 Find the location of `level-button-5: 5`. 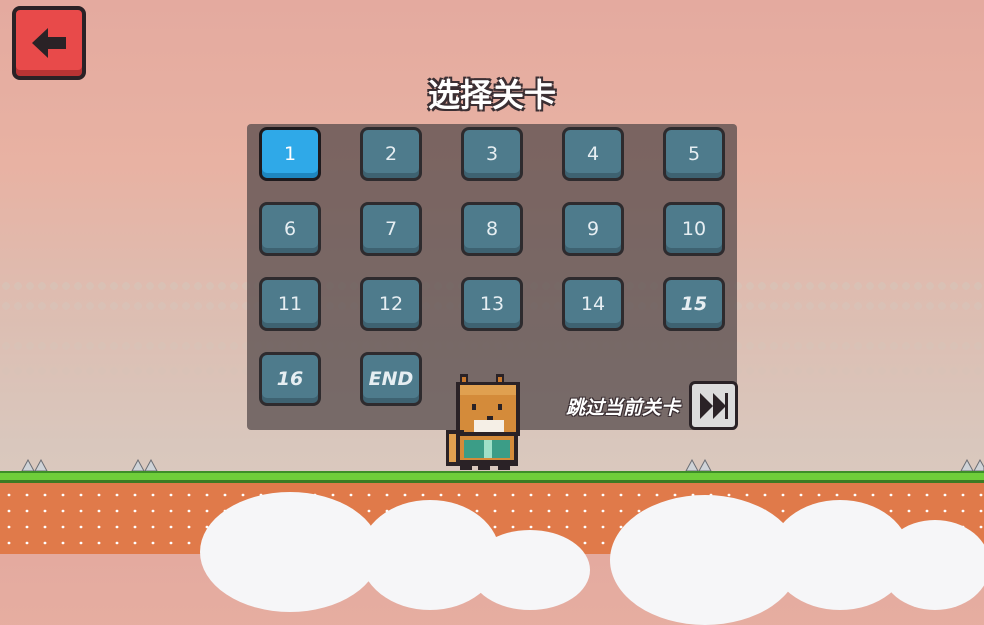

level-button-5: 5 is located at coordinates (694, 154).